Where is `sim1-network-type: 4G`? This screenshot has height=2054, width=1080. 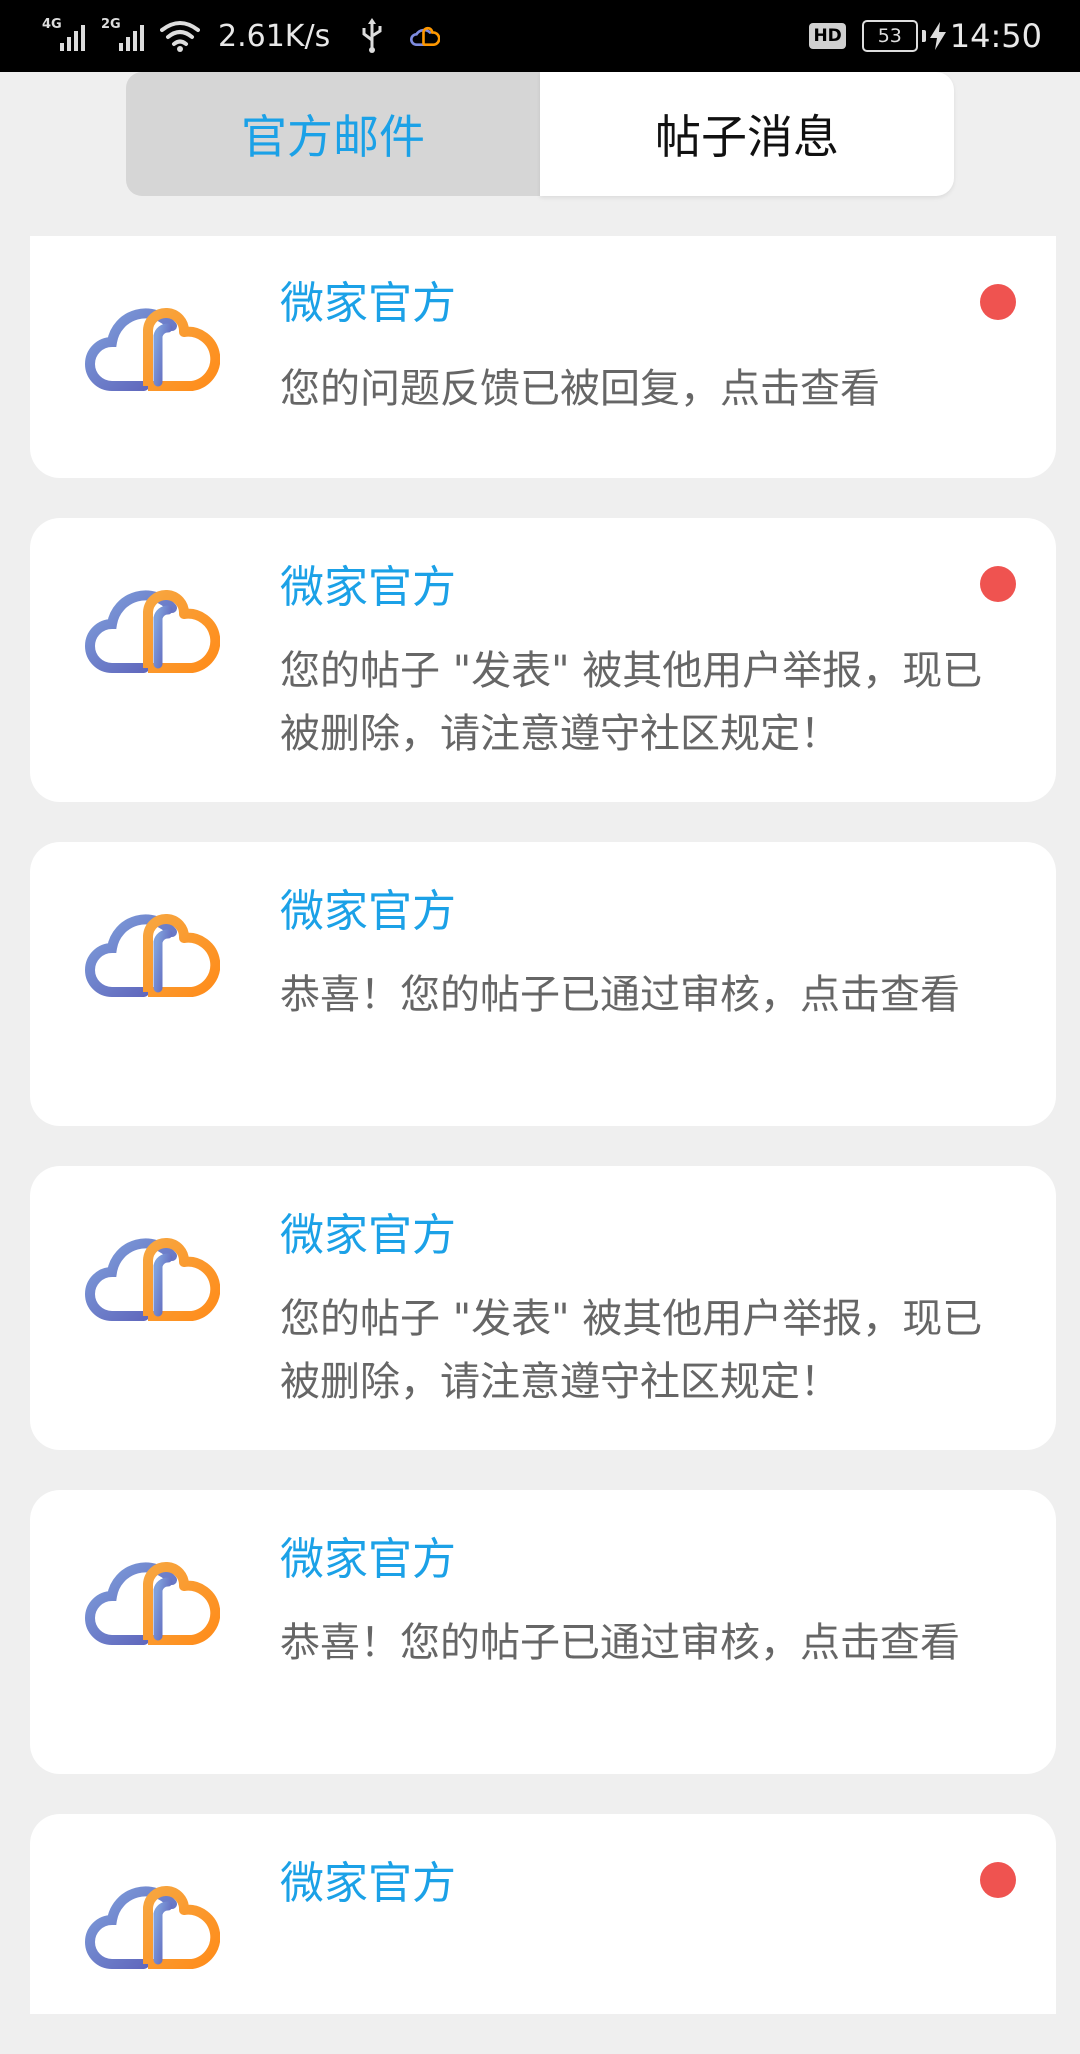
sim1-network-type: 4G is located at coordinates (52, 24).